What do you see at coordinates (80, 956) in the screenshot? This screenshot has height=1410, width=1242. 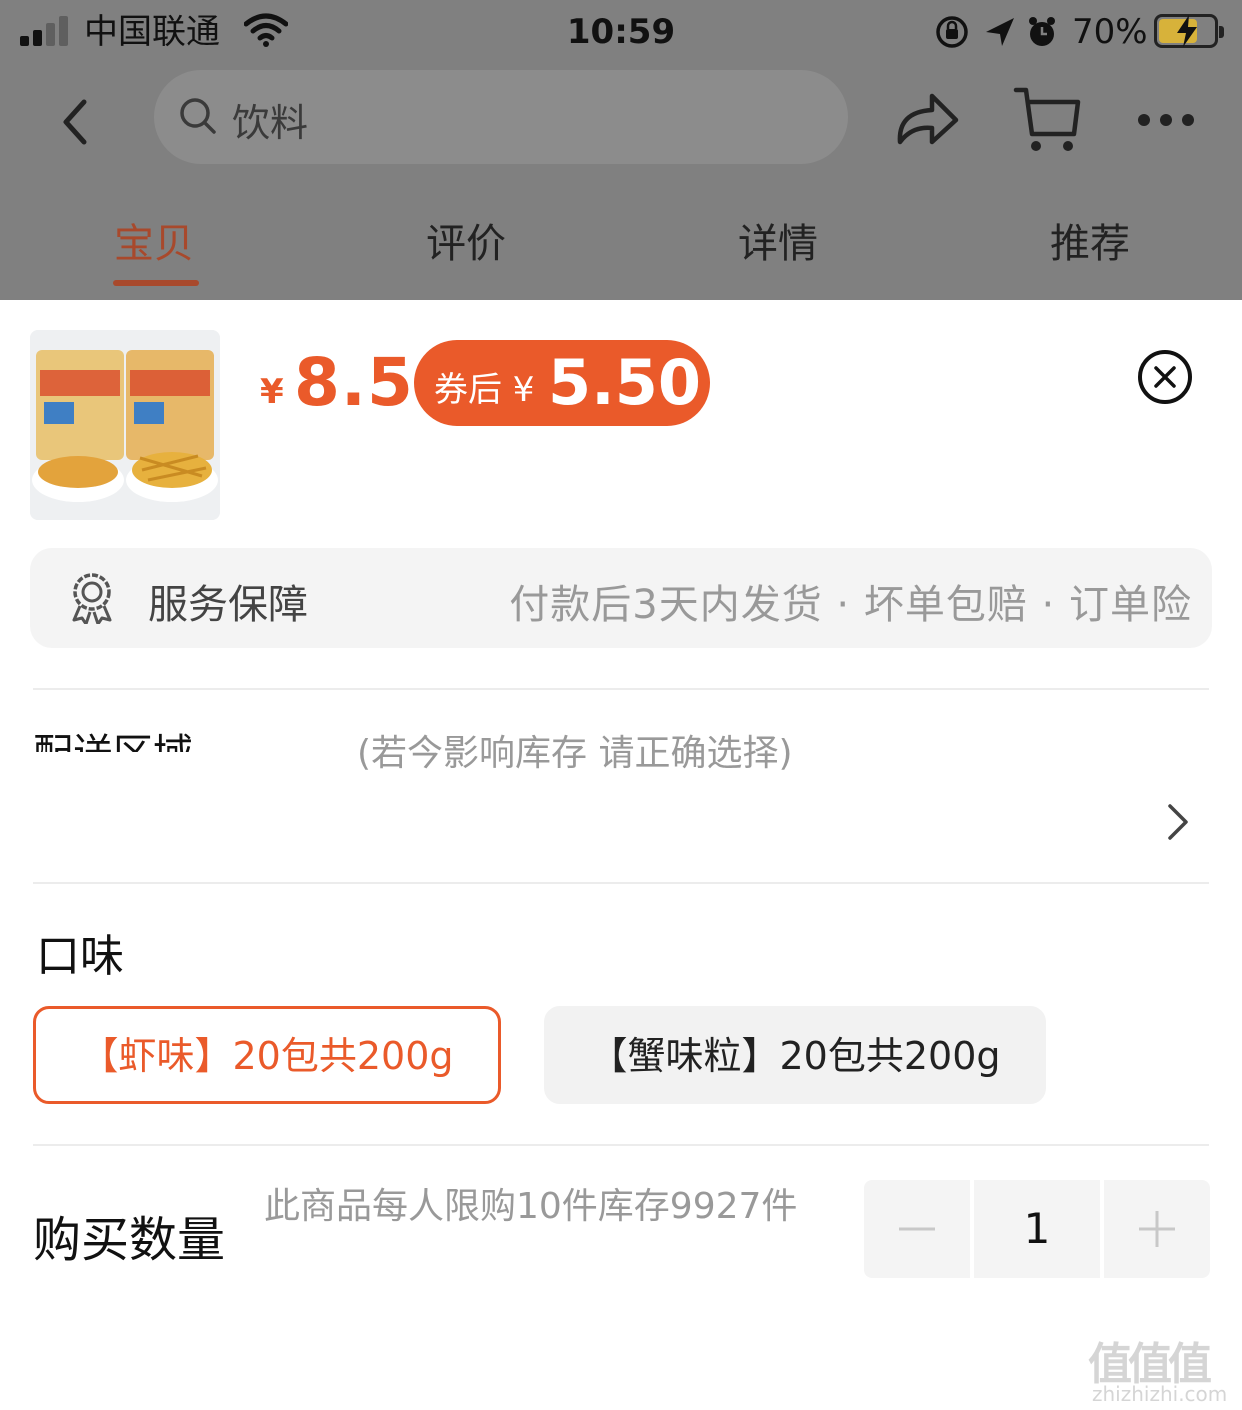 I see `flavor-title: 口味` at bounding box center [80, 956].